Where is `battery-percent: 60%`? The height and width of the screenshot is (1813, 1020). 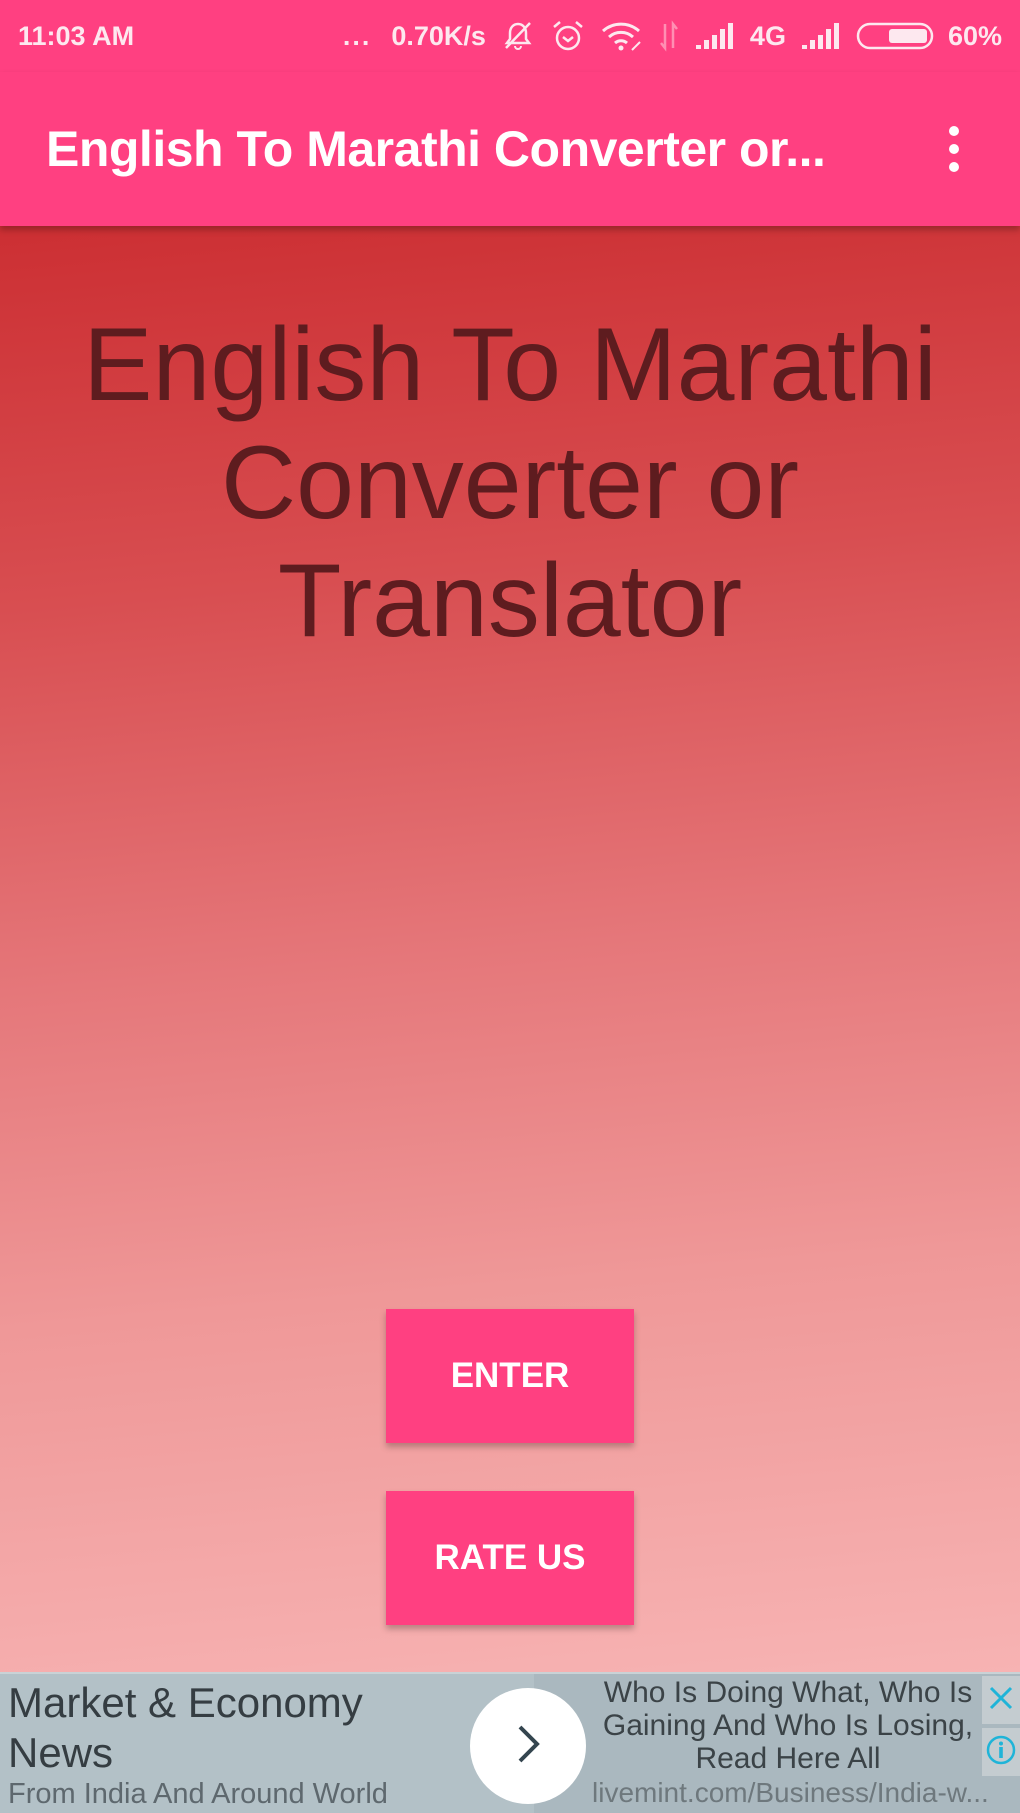 battery-percent: 60% is located at coordinates (974, 35).